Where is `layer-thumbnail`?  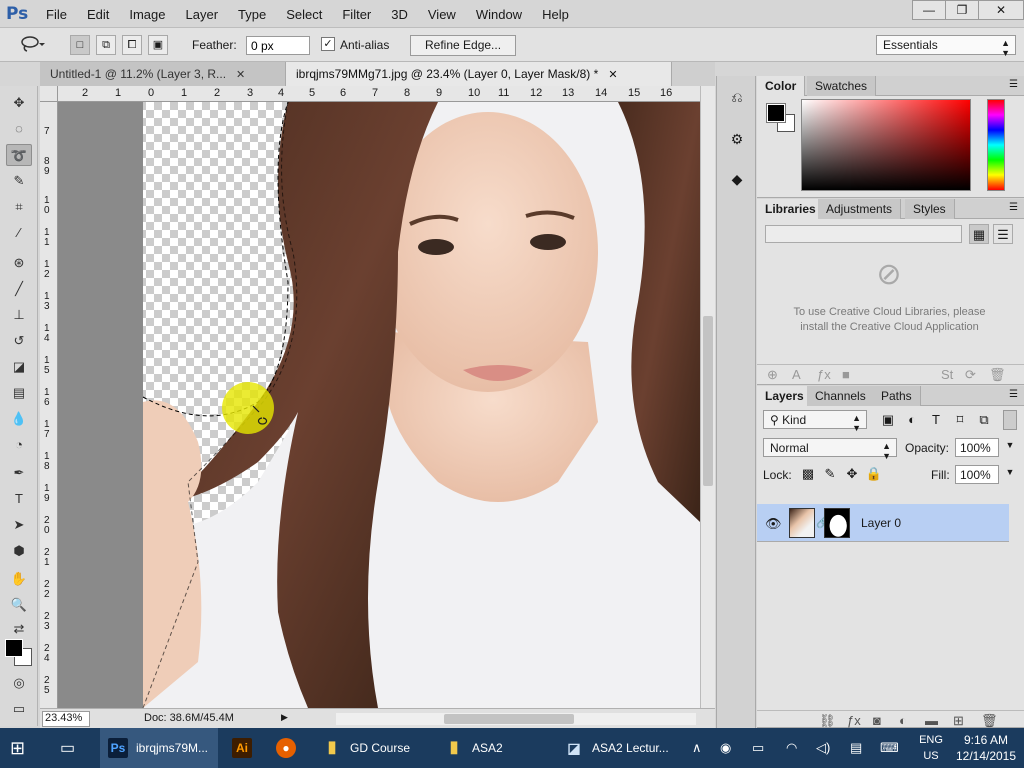 layer-thumbnail is located at coordinates (802, 523).